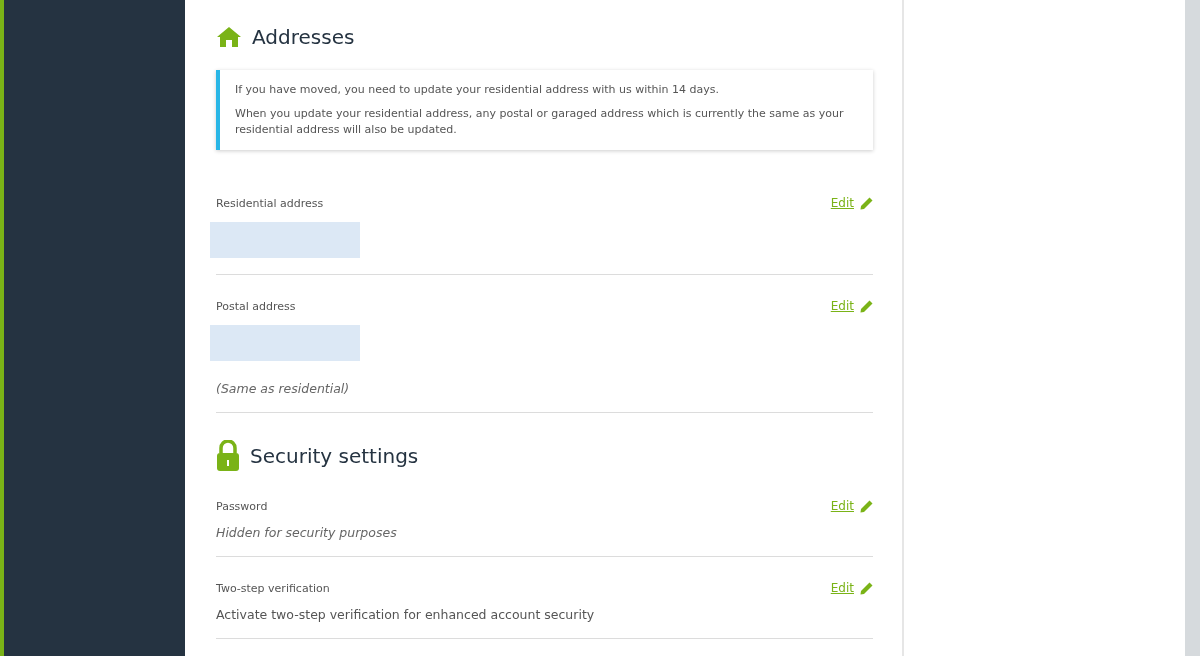  What do you see at coordinates (334, 456) in the screenshot?
I see `section-title: Security settings` at bounding box center [334, 456].